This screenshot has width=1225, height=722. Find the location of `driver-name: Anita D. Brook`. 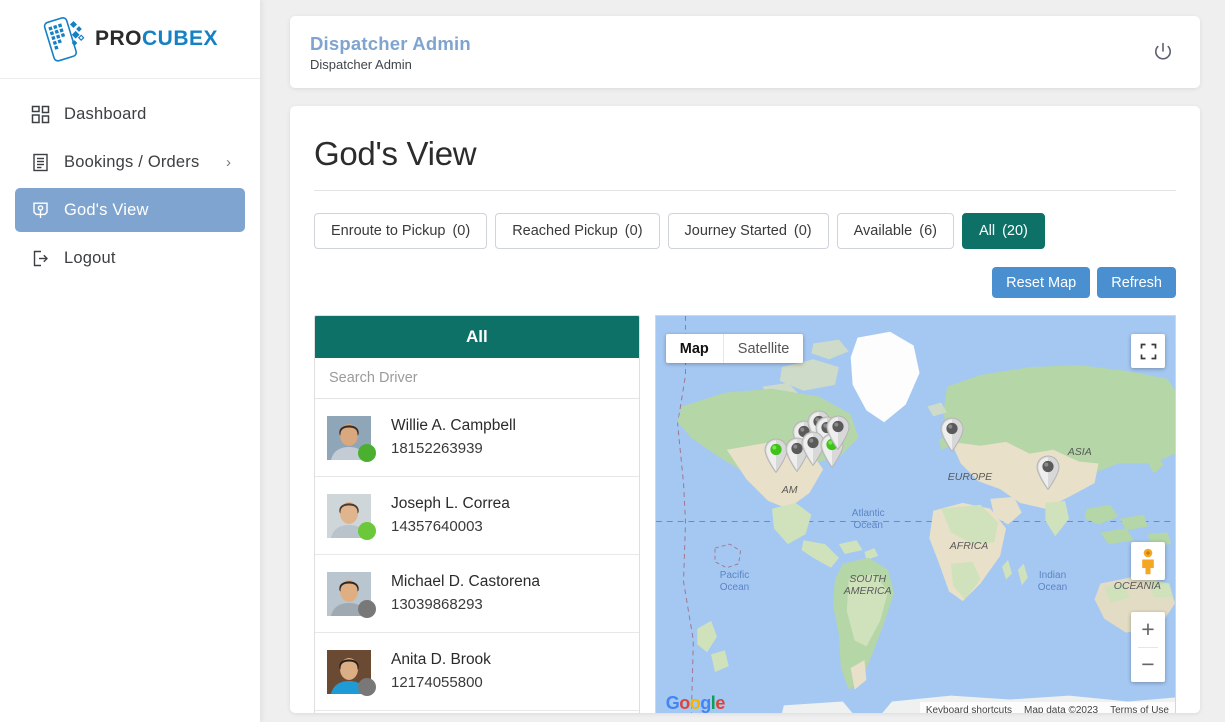

driver-name: Anita D. Brook is located at coordinates (441, 660).